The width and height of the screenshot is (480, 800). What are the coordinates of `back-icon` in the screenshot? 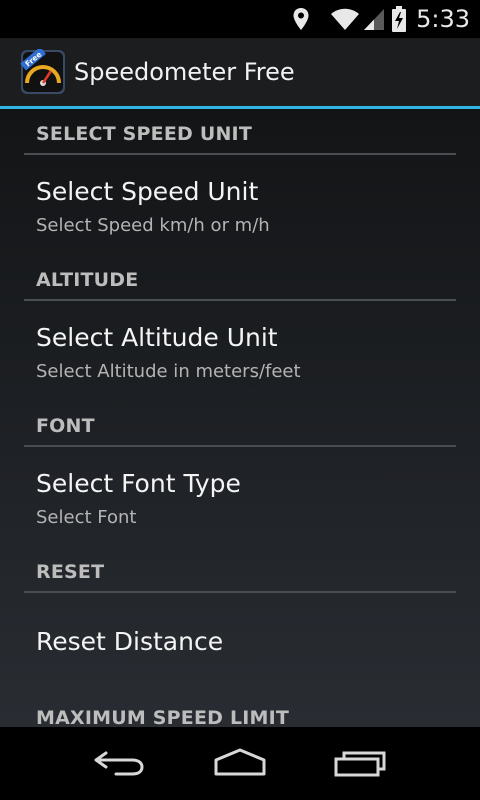 It's located at (120, 764).